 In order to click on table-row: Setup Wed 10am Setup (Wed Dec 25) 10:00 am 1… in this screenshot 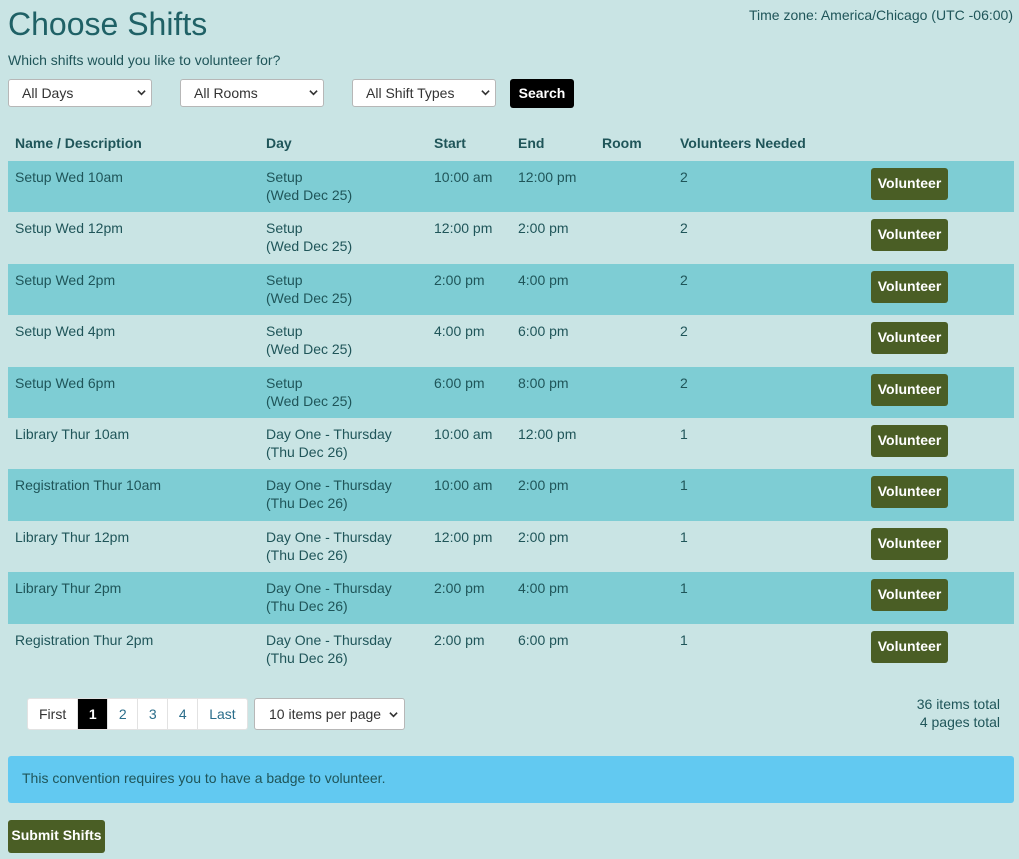, I will do `click(511, 187)`.